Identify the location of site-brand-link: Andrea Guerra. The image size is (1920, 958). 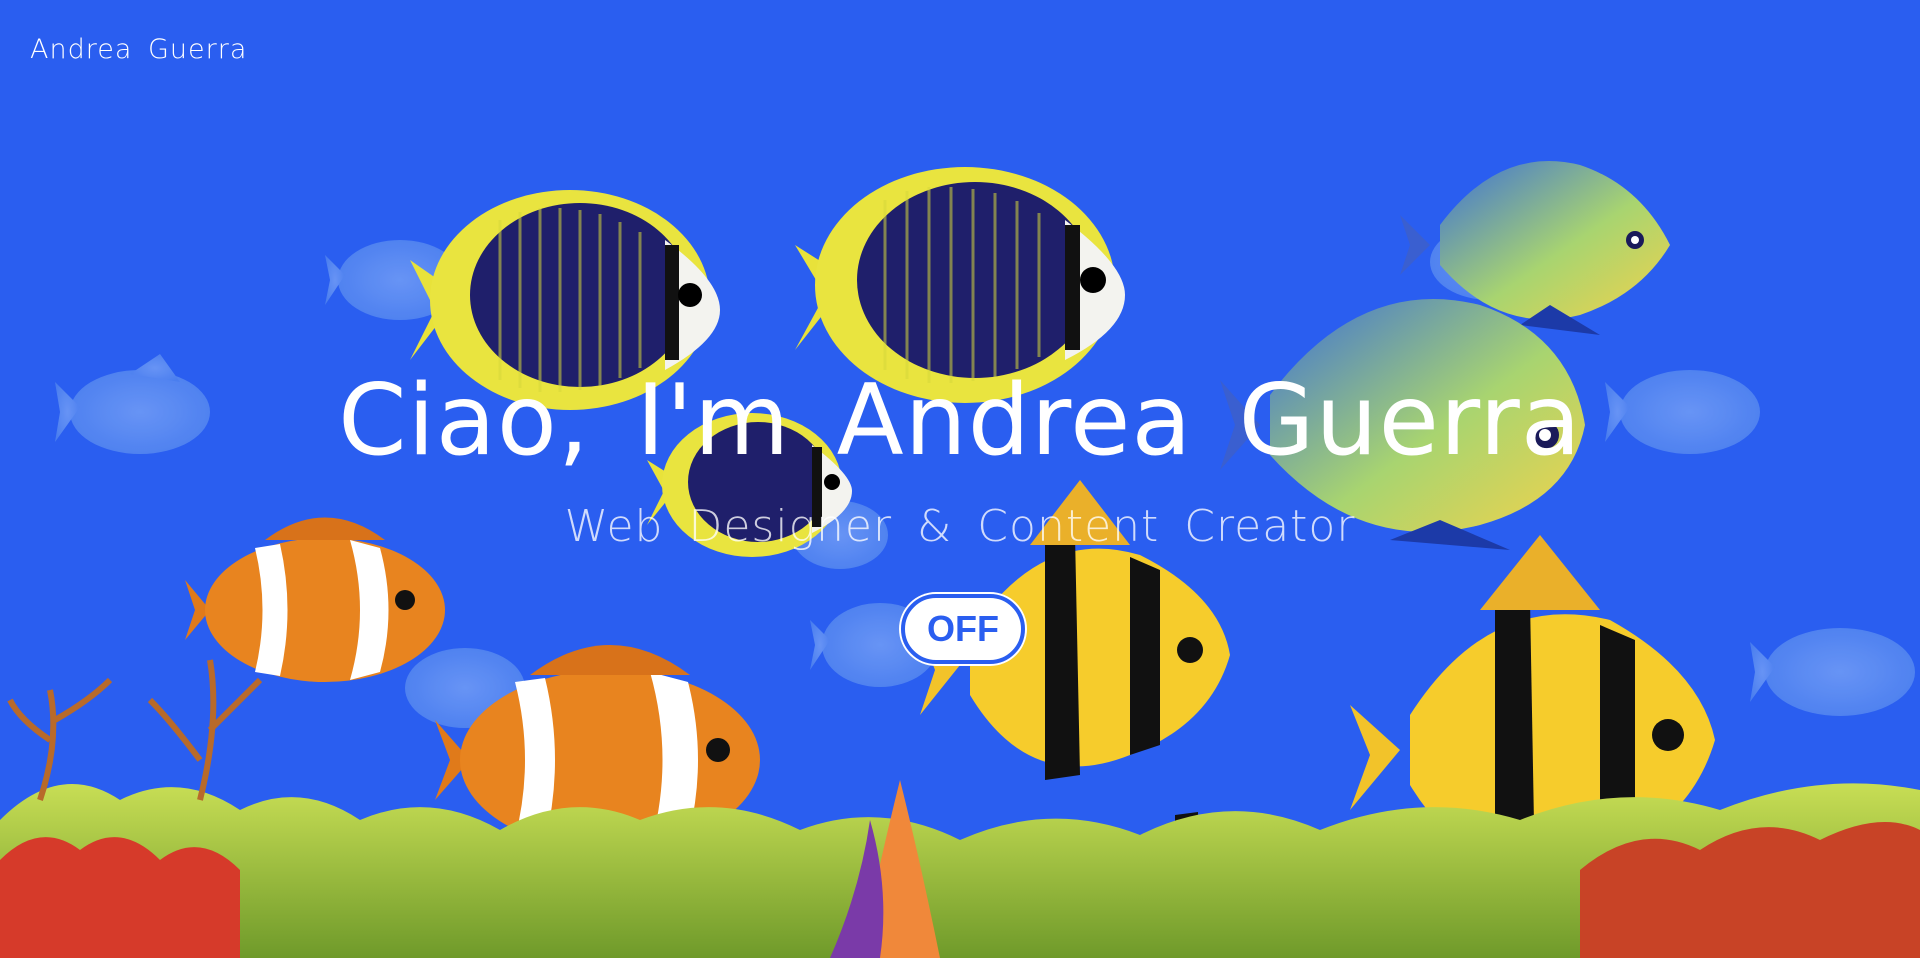
(138, 49).